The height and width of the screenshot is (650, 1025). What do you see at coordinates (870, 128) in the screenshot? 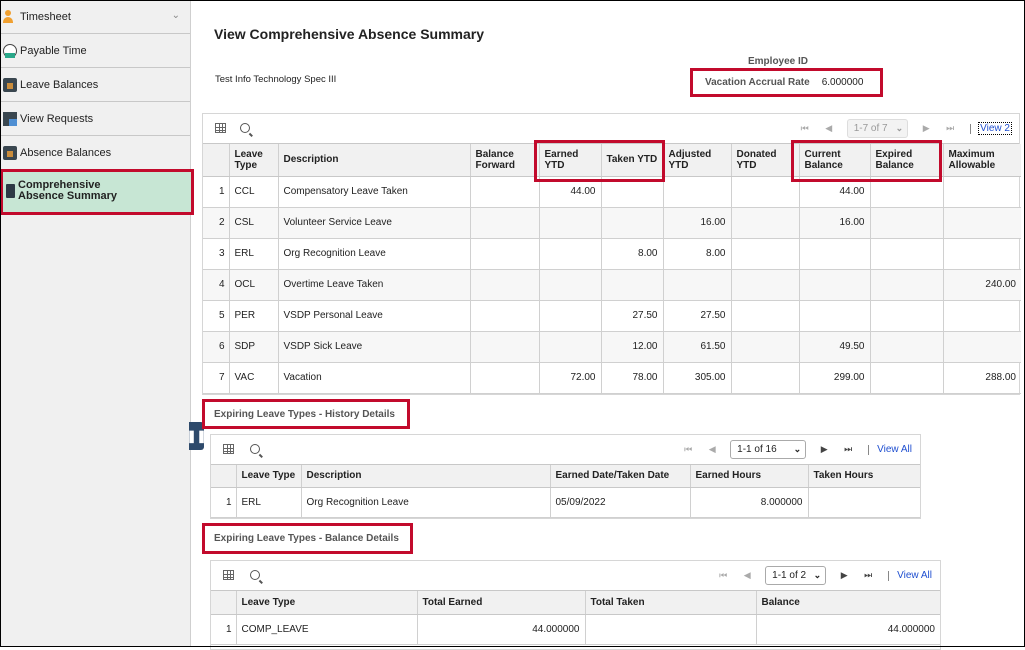
I see `row-range-value: 1-7 of 7` at bounding box center [870, 128].